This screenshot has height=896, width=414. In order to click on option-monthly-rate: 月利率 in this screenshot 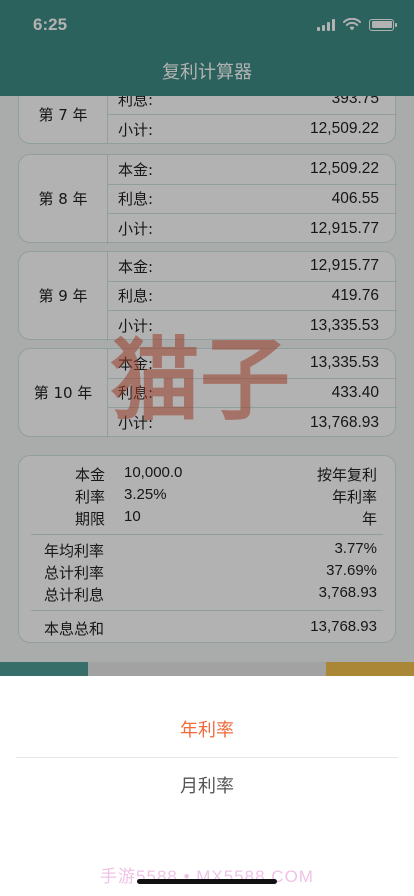, I will do `click(207, 785)`.